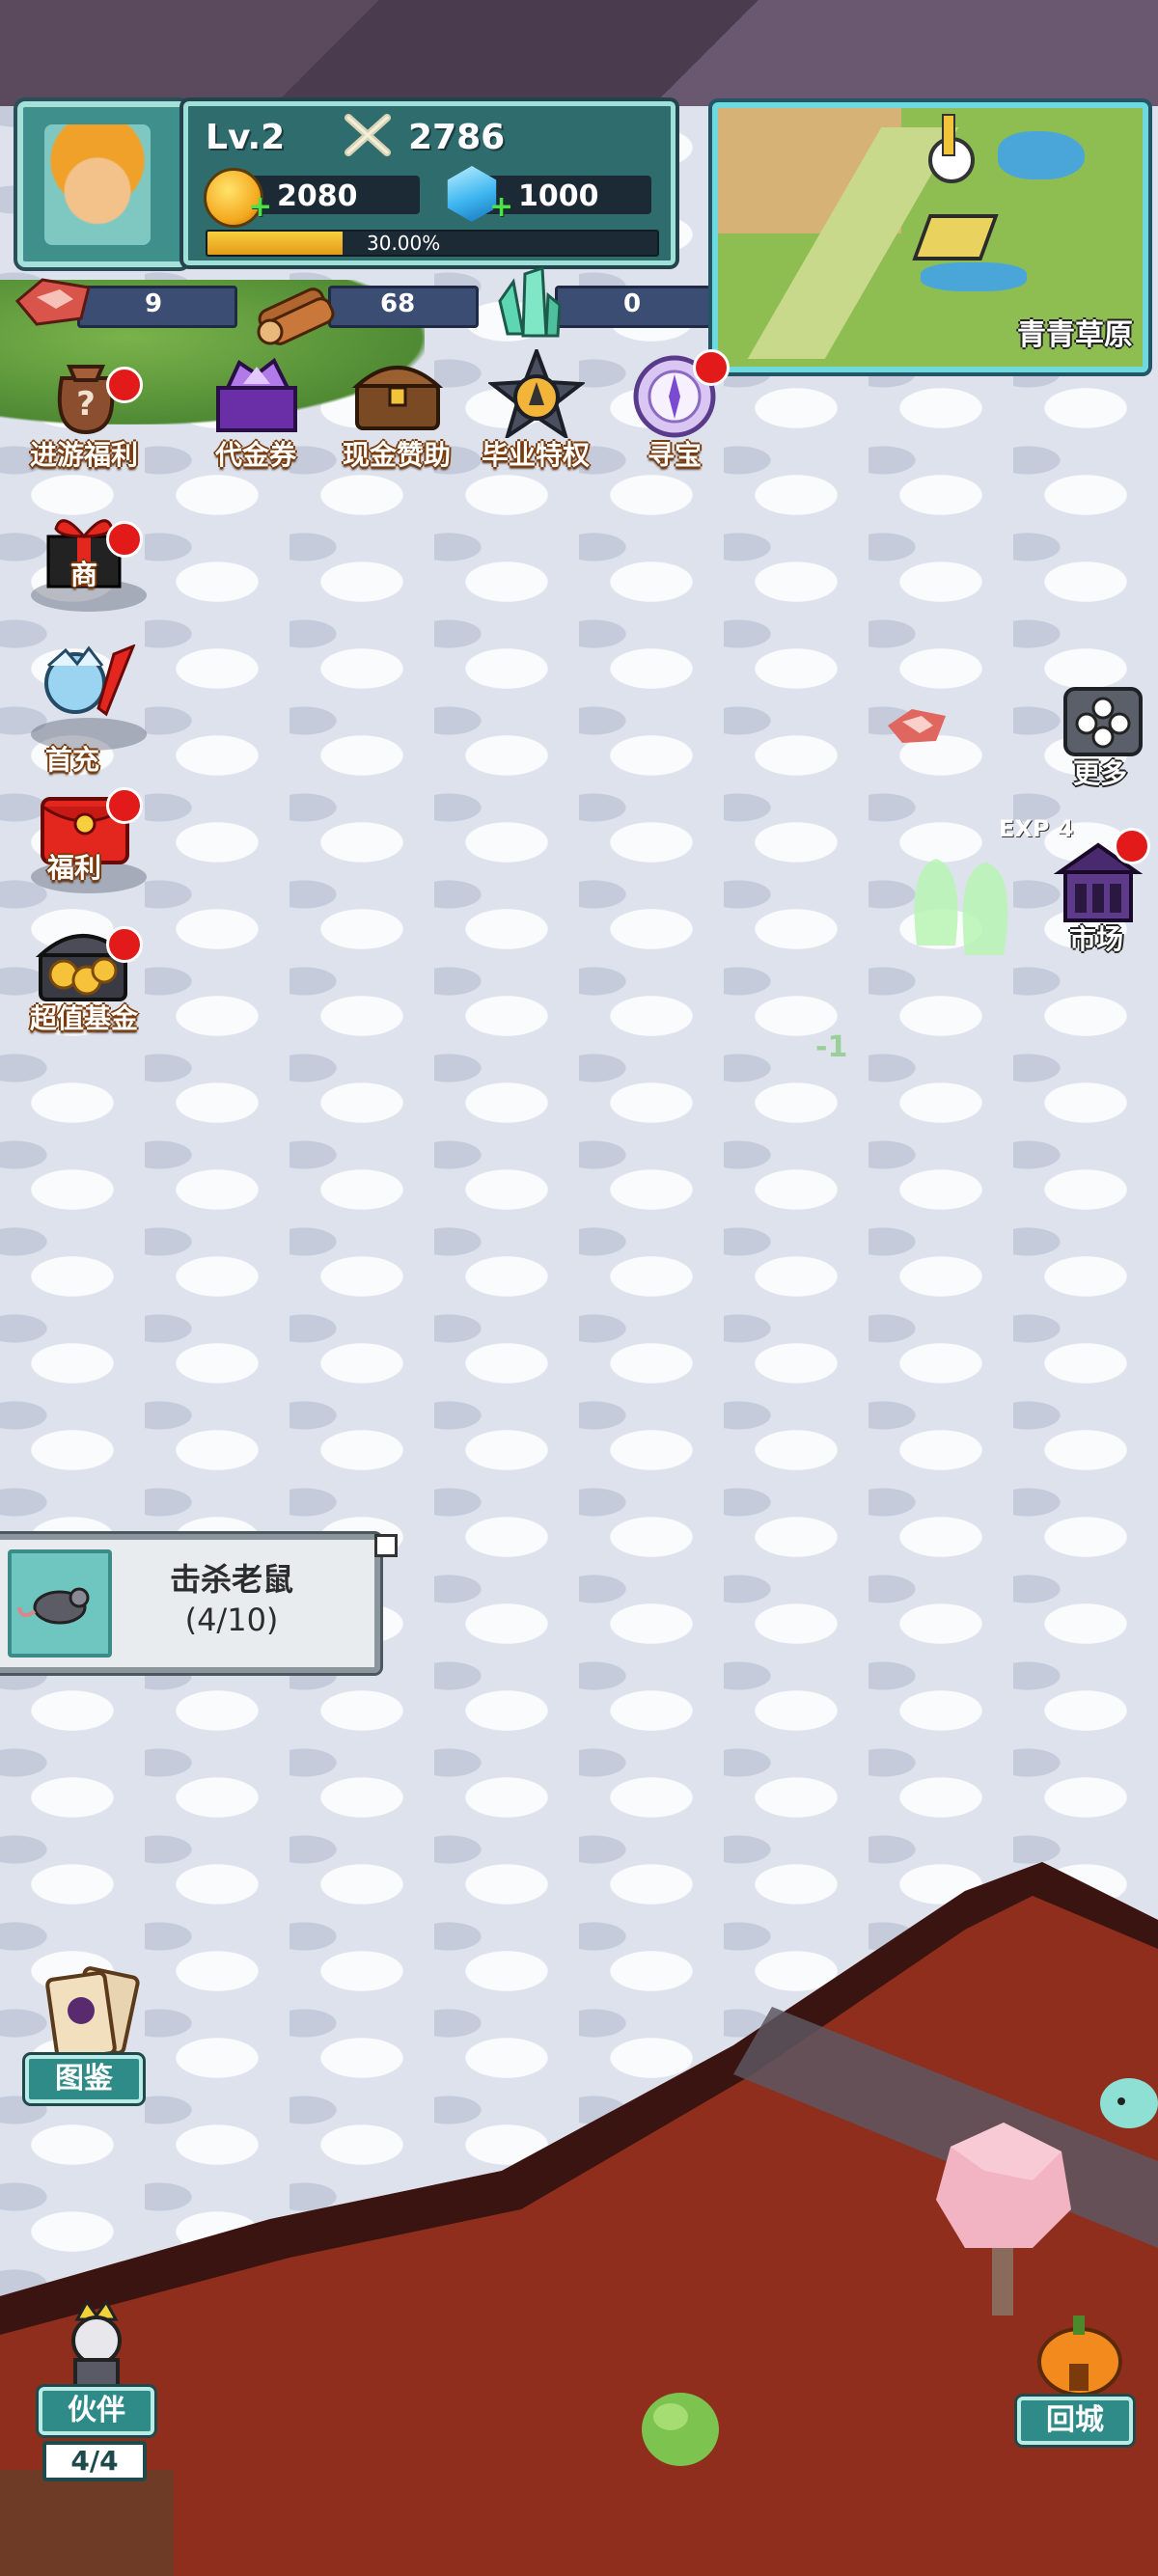 The height and width of the screenshot is (2576, 1158). What do you see at coordinates (1003, 2219) in the screenshot?
I see `pink-tree` at bounding box center [1003, 2219].